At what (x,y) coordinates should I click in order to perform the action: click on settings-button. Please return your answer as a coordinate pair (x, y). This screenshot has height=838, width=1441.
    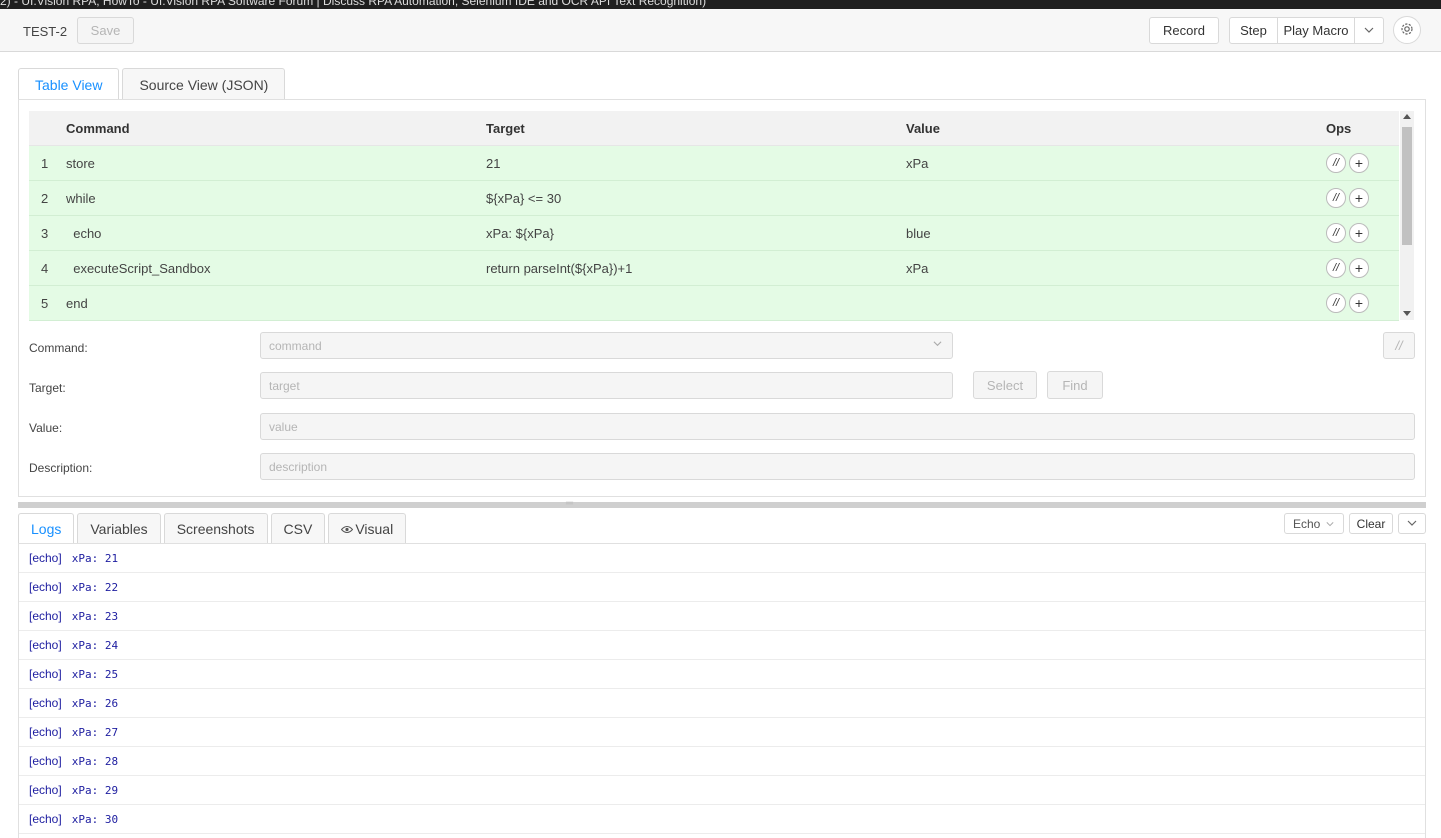
    Looking at the image, I should click on (1407, 30).